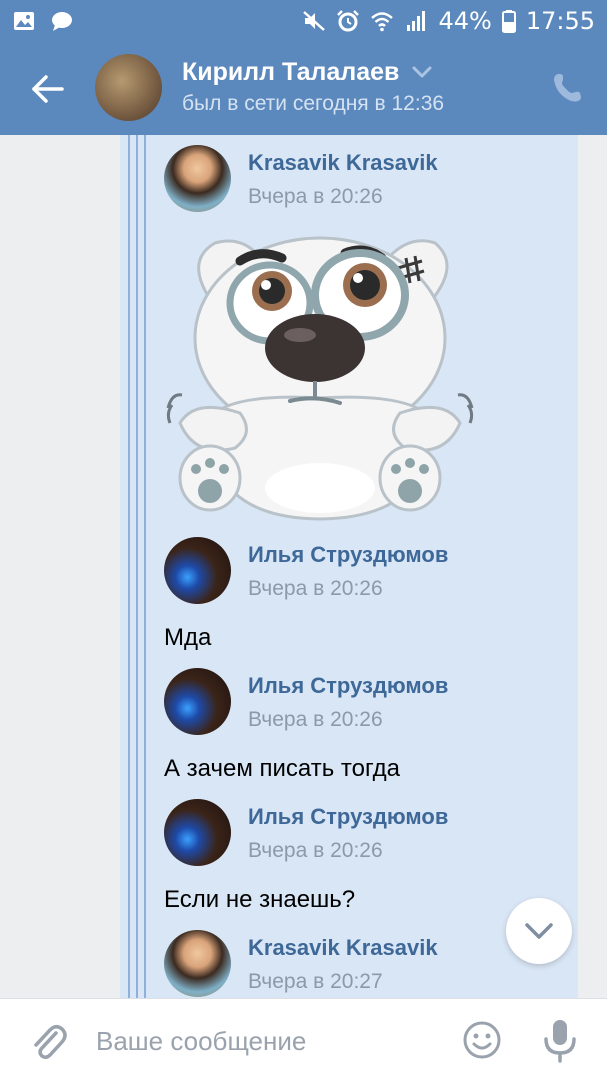  I want to click on status-bar: 44% 17:55, so click(303, 21).